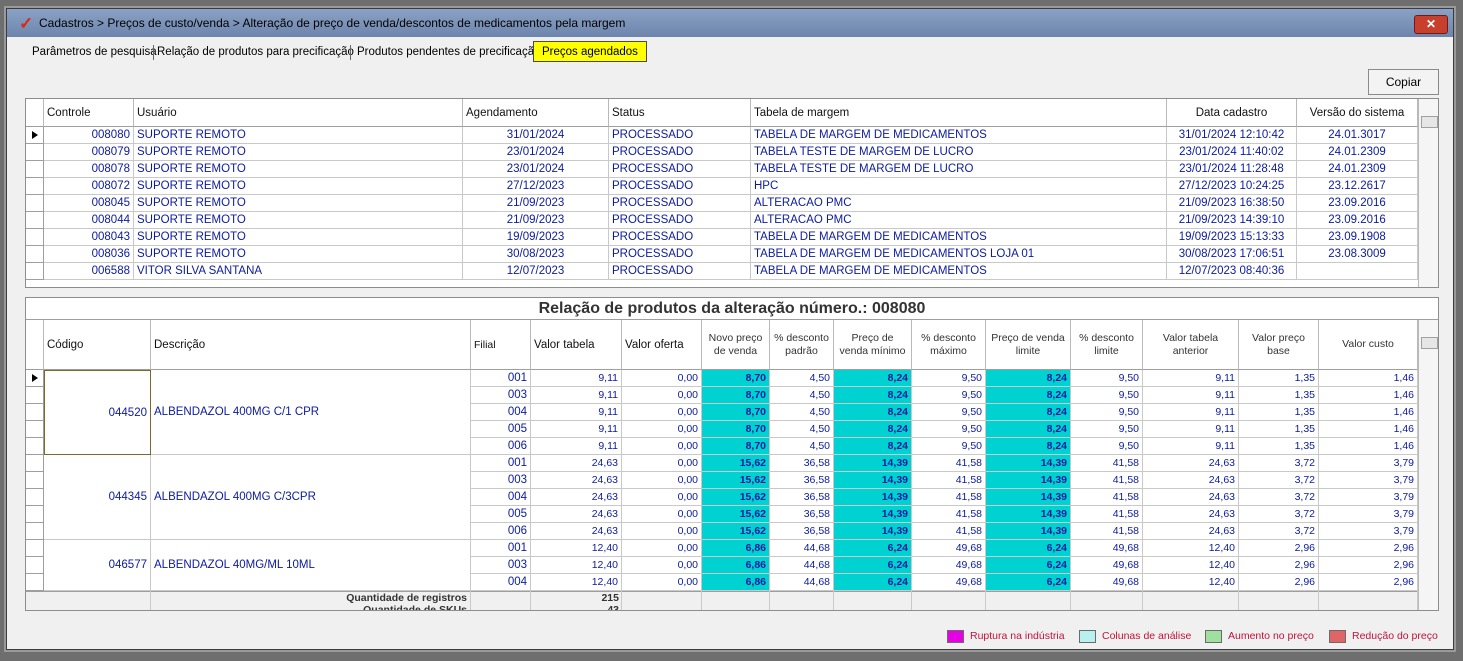  Describe the element at coordinates (536, 113) in the screenshot. I see `col-header-agendamento: Agendamento` at that location.